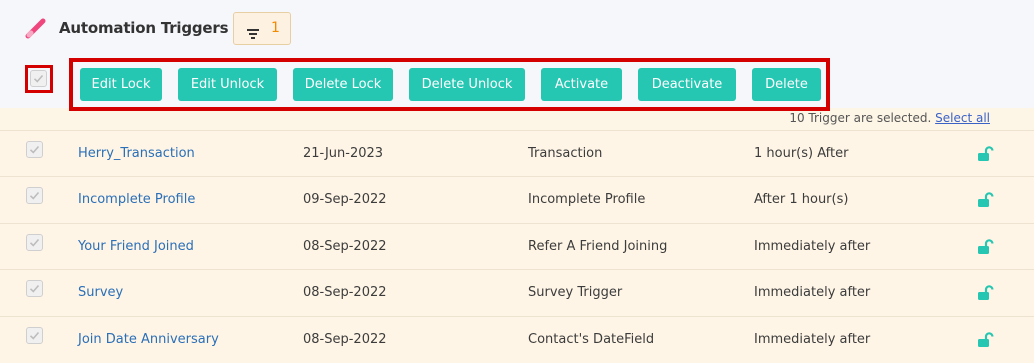 The width and height of the screenshot is (1034, 363). Describe the element at coordinates (786, 84) in the screenshot. I see `delete-button: Delete` at that location.